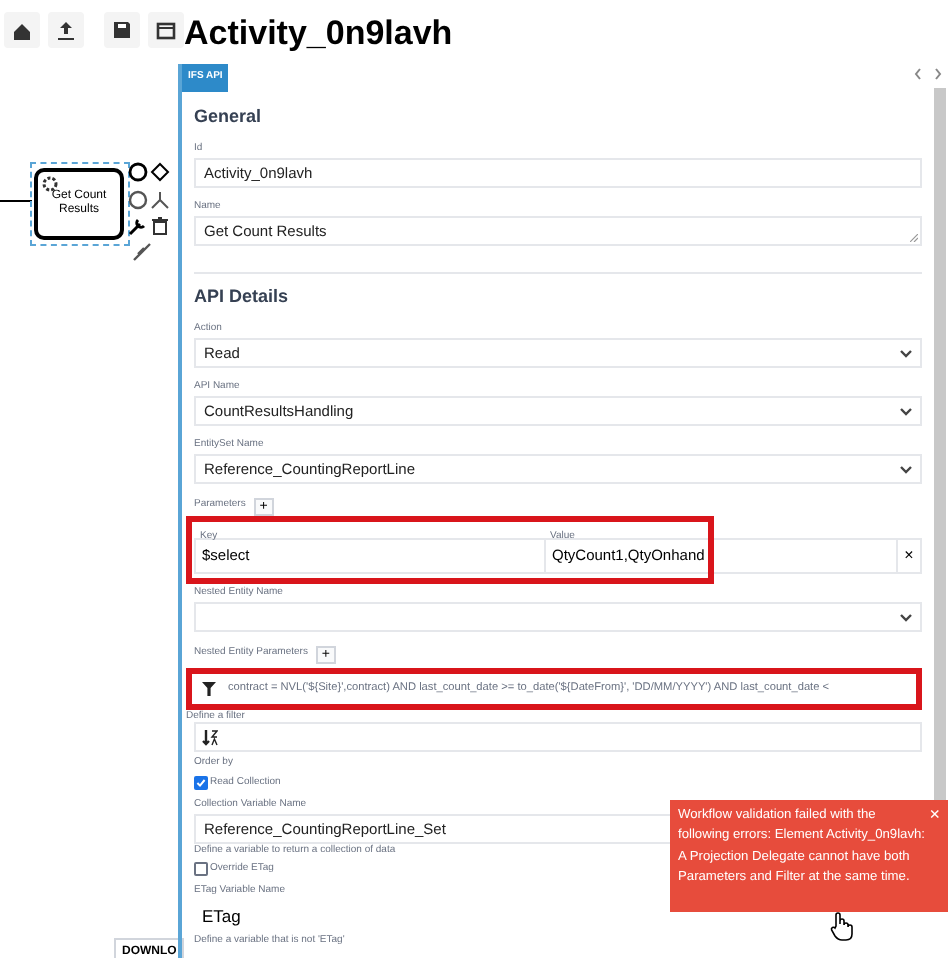 Image resolution: width=948 pixels, height=958 pixels. Describe the element at coordinates (558, 617) in the screenshot. I see `select-field` at that location.